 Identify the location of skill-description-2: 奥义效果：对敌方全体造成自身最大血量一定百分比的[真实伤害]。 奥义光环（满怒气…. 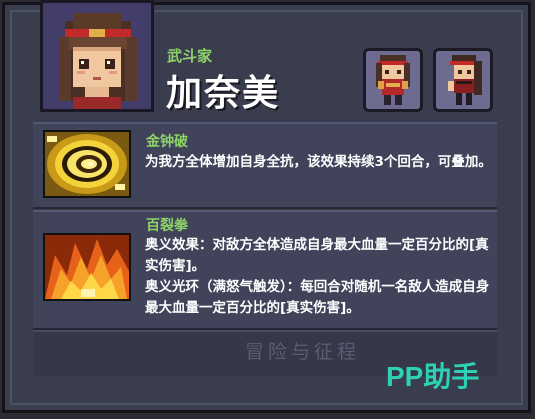
(319, 277).